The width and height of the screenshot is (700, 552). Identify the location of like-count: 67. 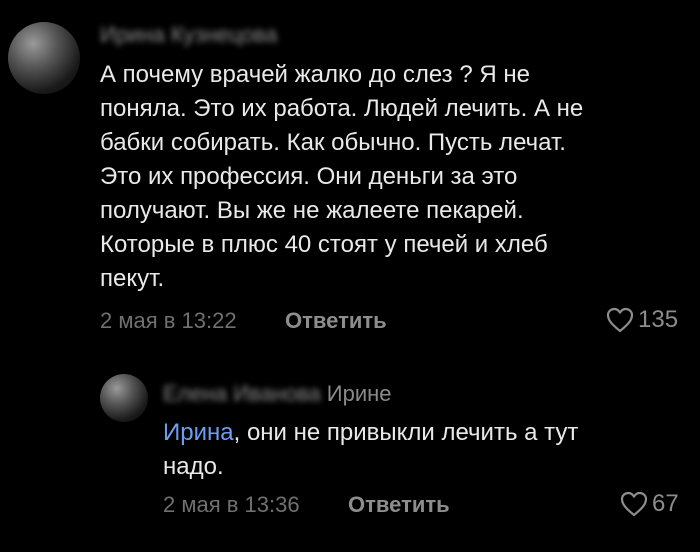
(665, 503).